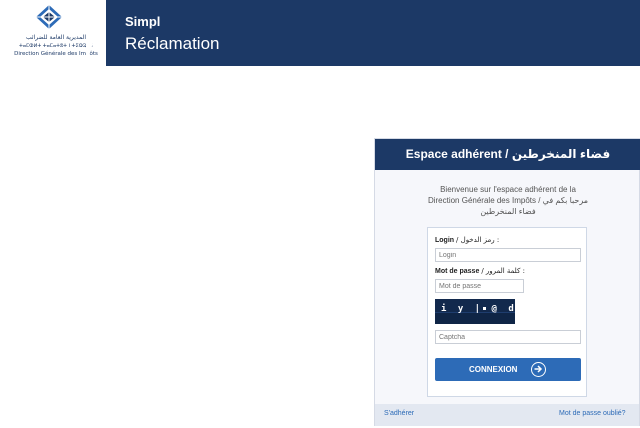  I want to click on forgot-password-link: Mot de passe oublié?, so click(592, 413).